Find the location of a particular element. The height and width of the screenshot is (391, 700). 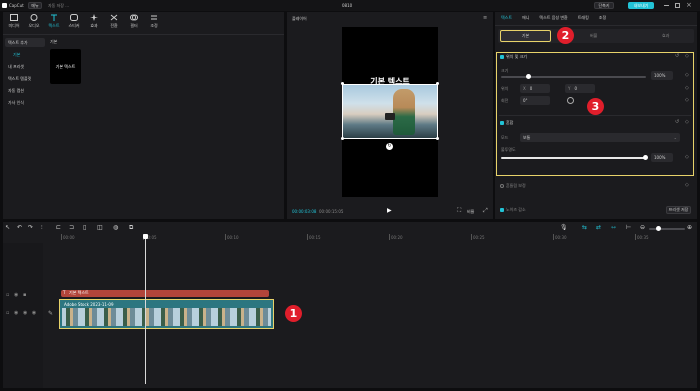

title-bar: CapCut 메뉴 자동 저장 ... 0810 단축키 내보내기 × is located at coordinates (350, 5).